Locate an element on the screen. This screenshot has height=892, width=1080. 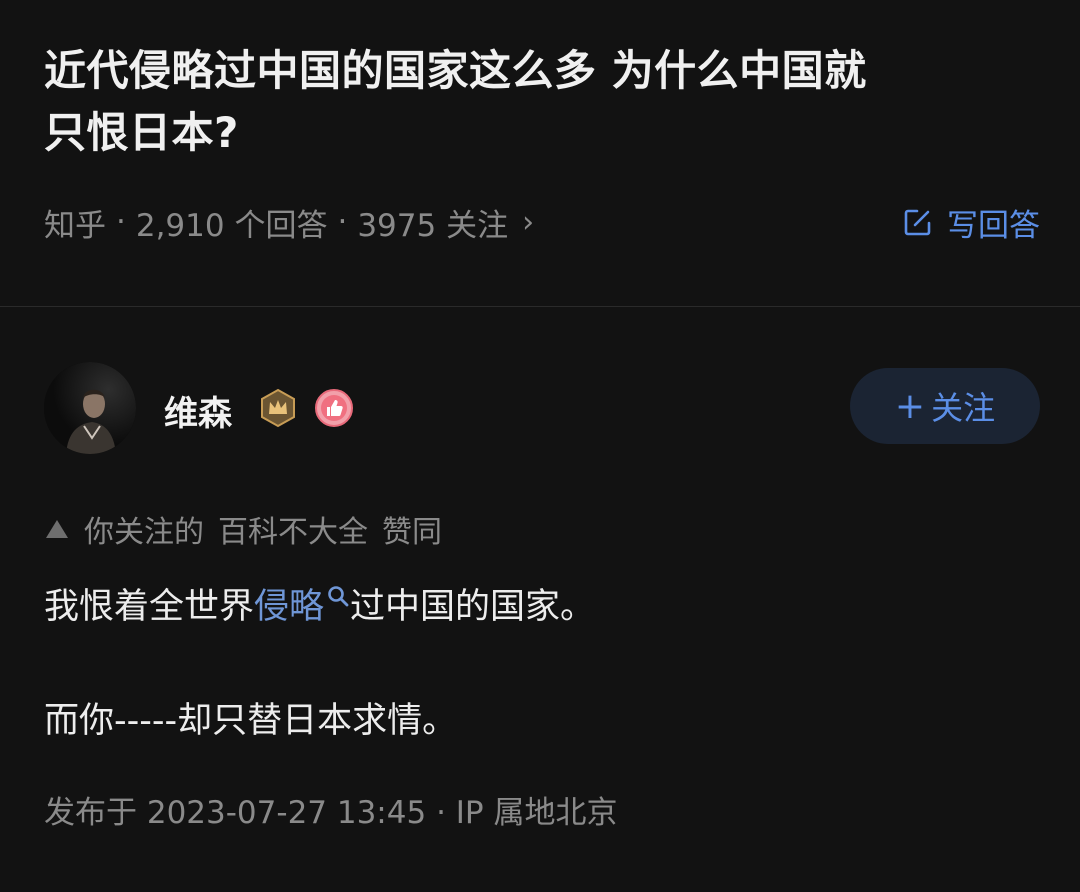
author-row: 维森 + 关注 is located at coordinates (542, 408).